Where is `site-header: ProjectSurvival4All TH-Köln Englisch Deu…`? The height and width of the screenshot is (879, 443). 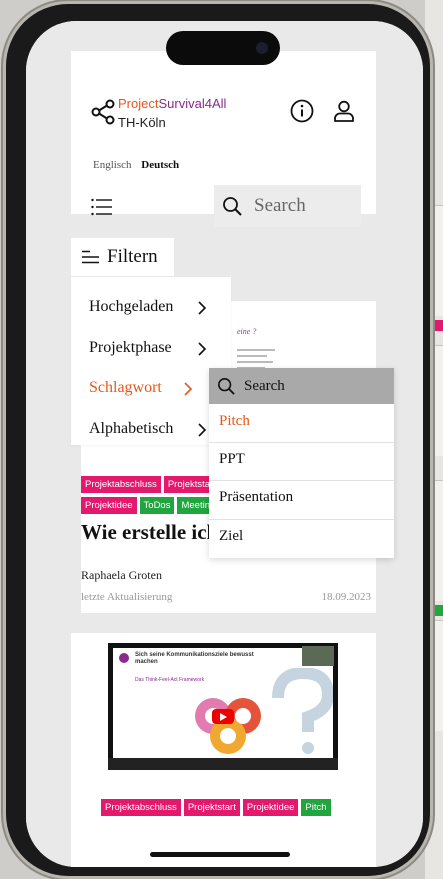
site-header: ProjectSurvival4All TH-Köln Englisch Deu… is located at coordinates (223, 139).